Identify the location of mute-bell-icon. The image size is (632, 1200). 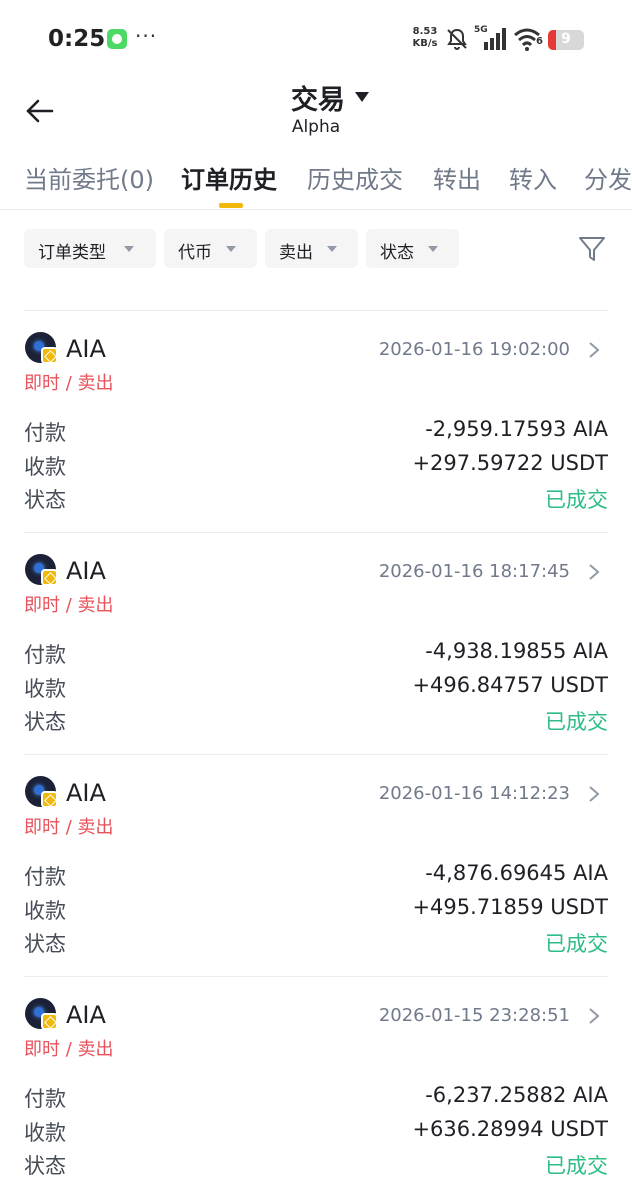
(457, 39).